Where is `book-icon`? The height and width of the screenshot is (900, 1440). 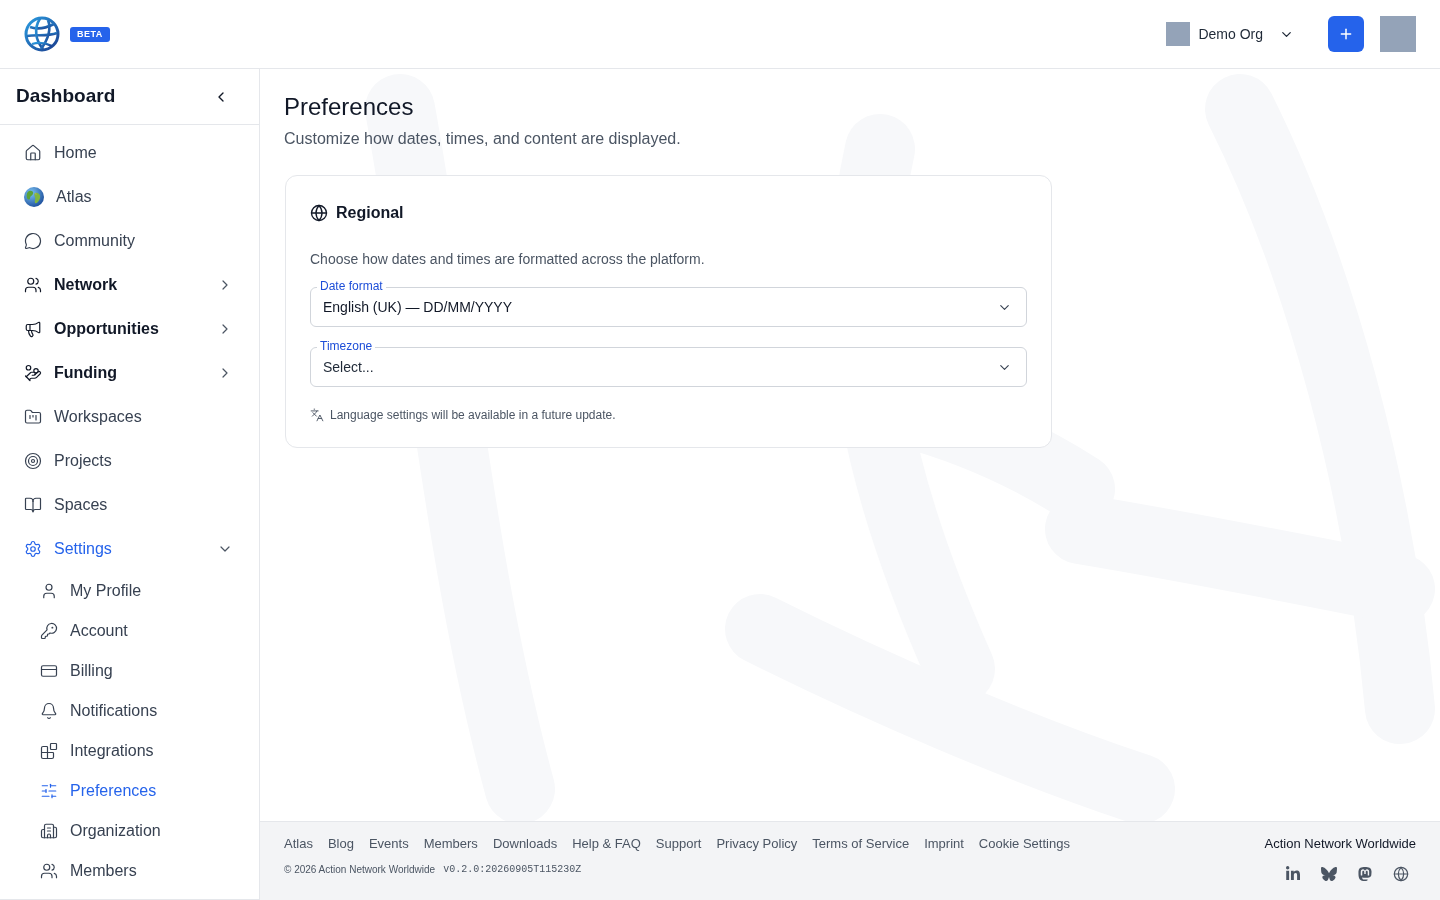 book-icon is located at coordinates (33, 505).